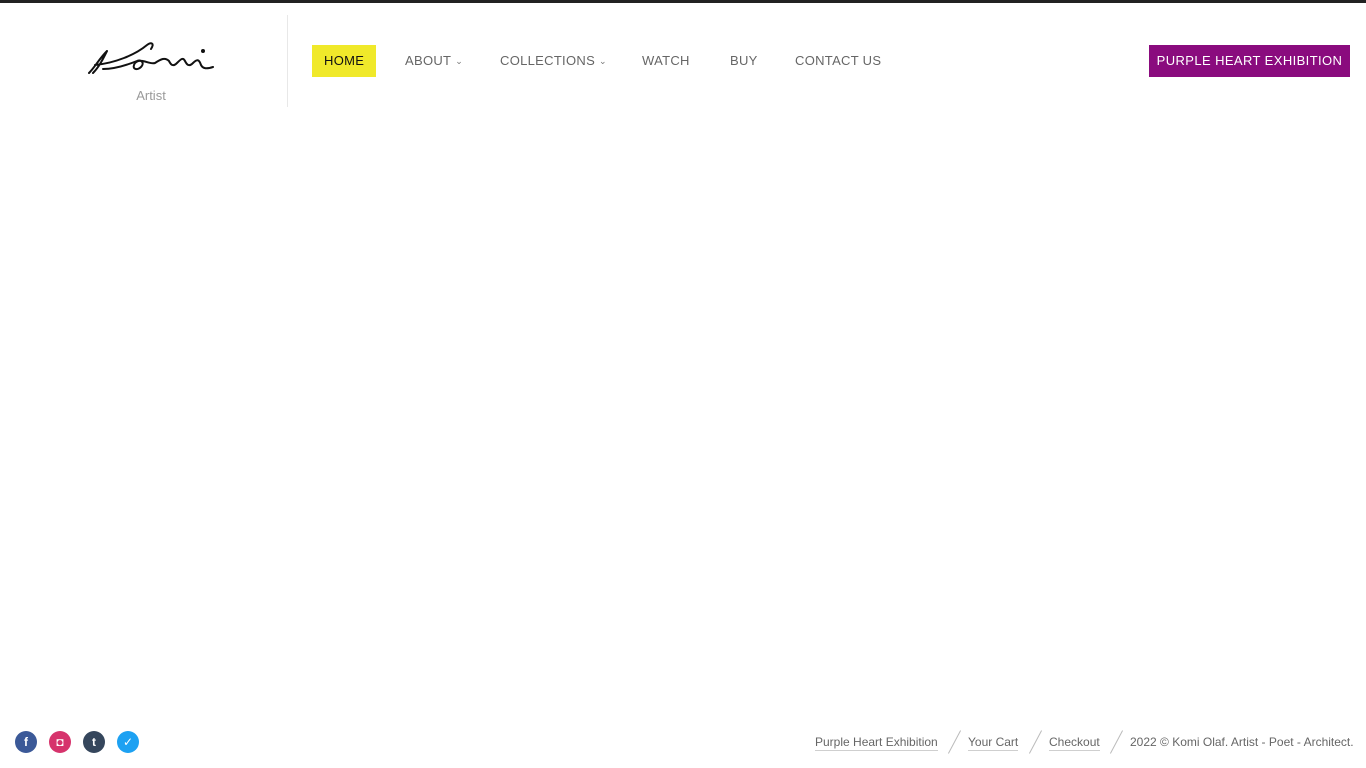 The height and width of the screenshot is (768, 1366). What do you see at coordinates (26, 742) in the screenshot?
I see `facebook-icon: f` at bounding box center [26, 742].